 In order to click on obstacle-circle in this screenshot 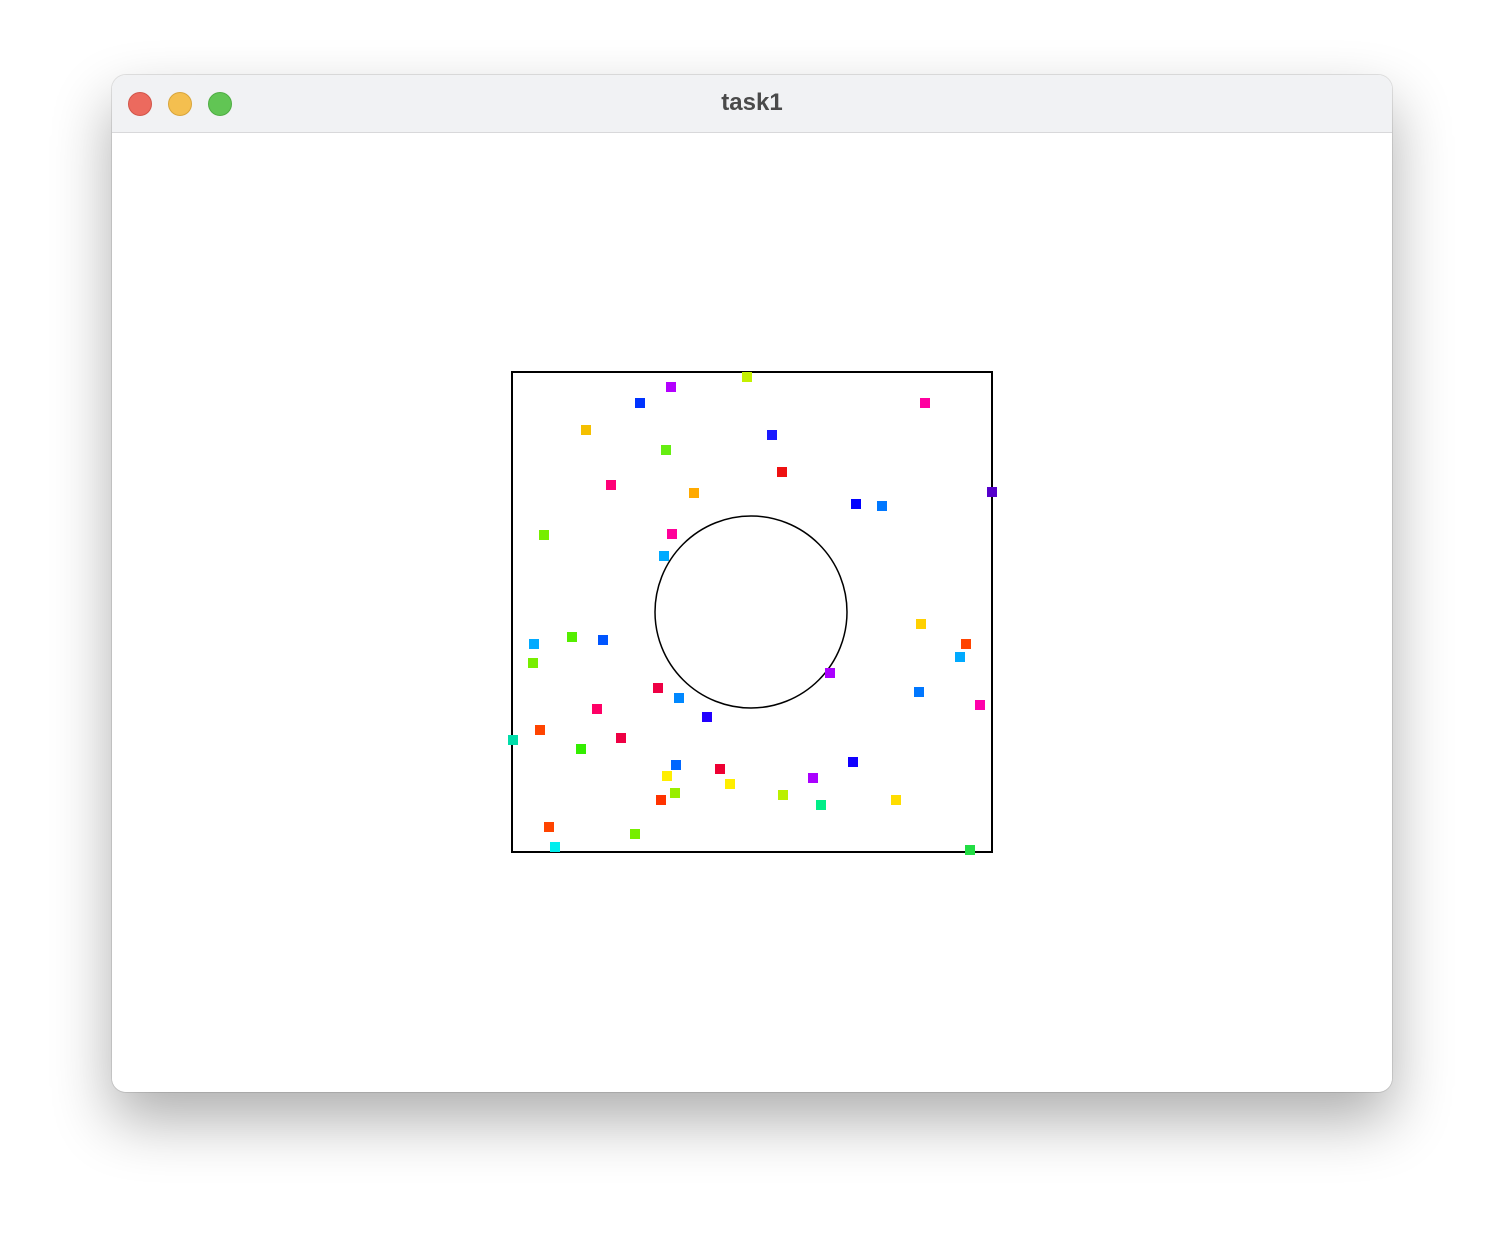, I will do `click(751, 612)`.